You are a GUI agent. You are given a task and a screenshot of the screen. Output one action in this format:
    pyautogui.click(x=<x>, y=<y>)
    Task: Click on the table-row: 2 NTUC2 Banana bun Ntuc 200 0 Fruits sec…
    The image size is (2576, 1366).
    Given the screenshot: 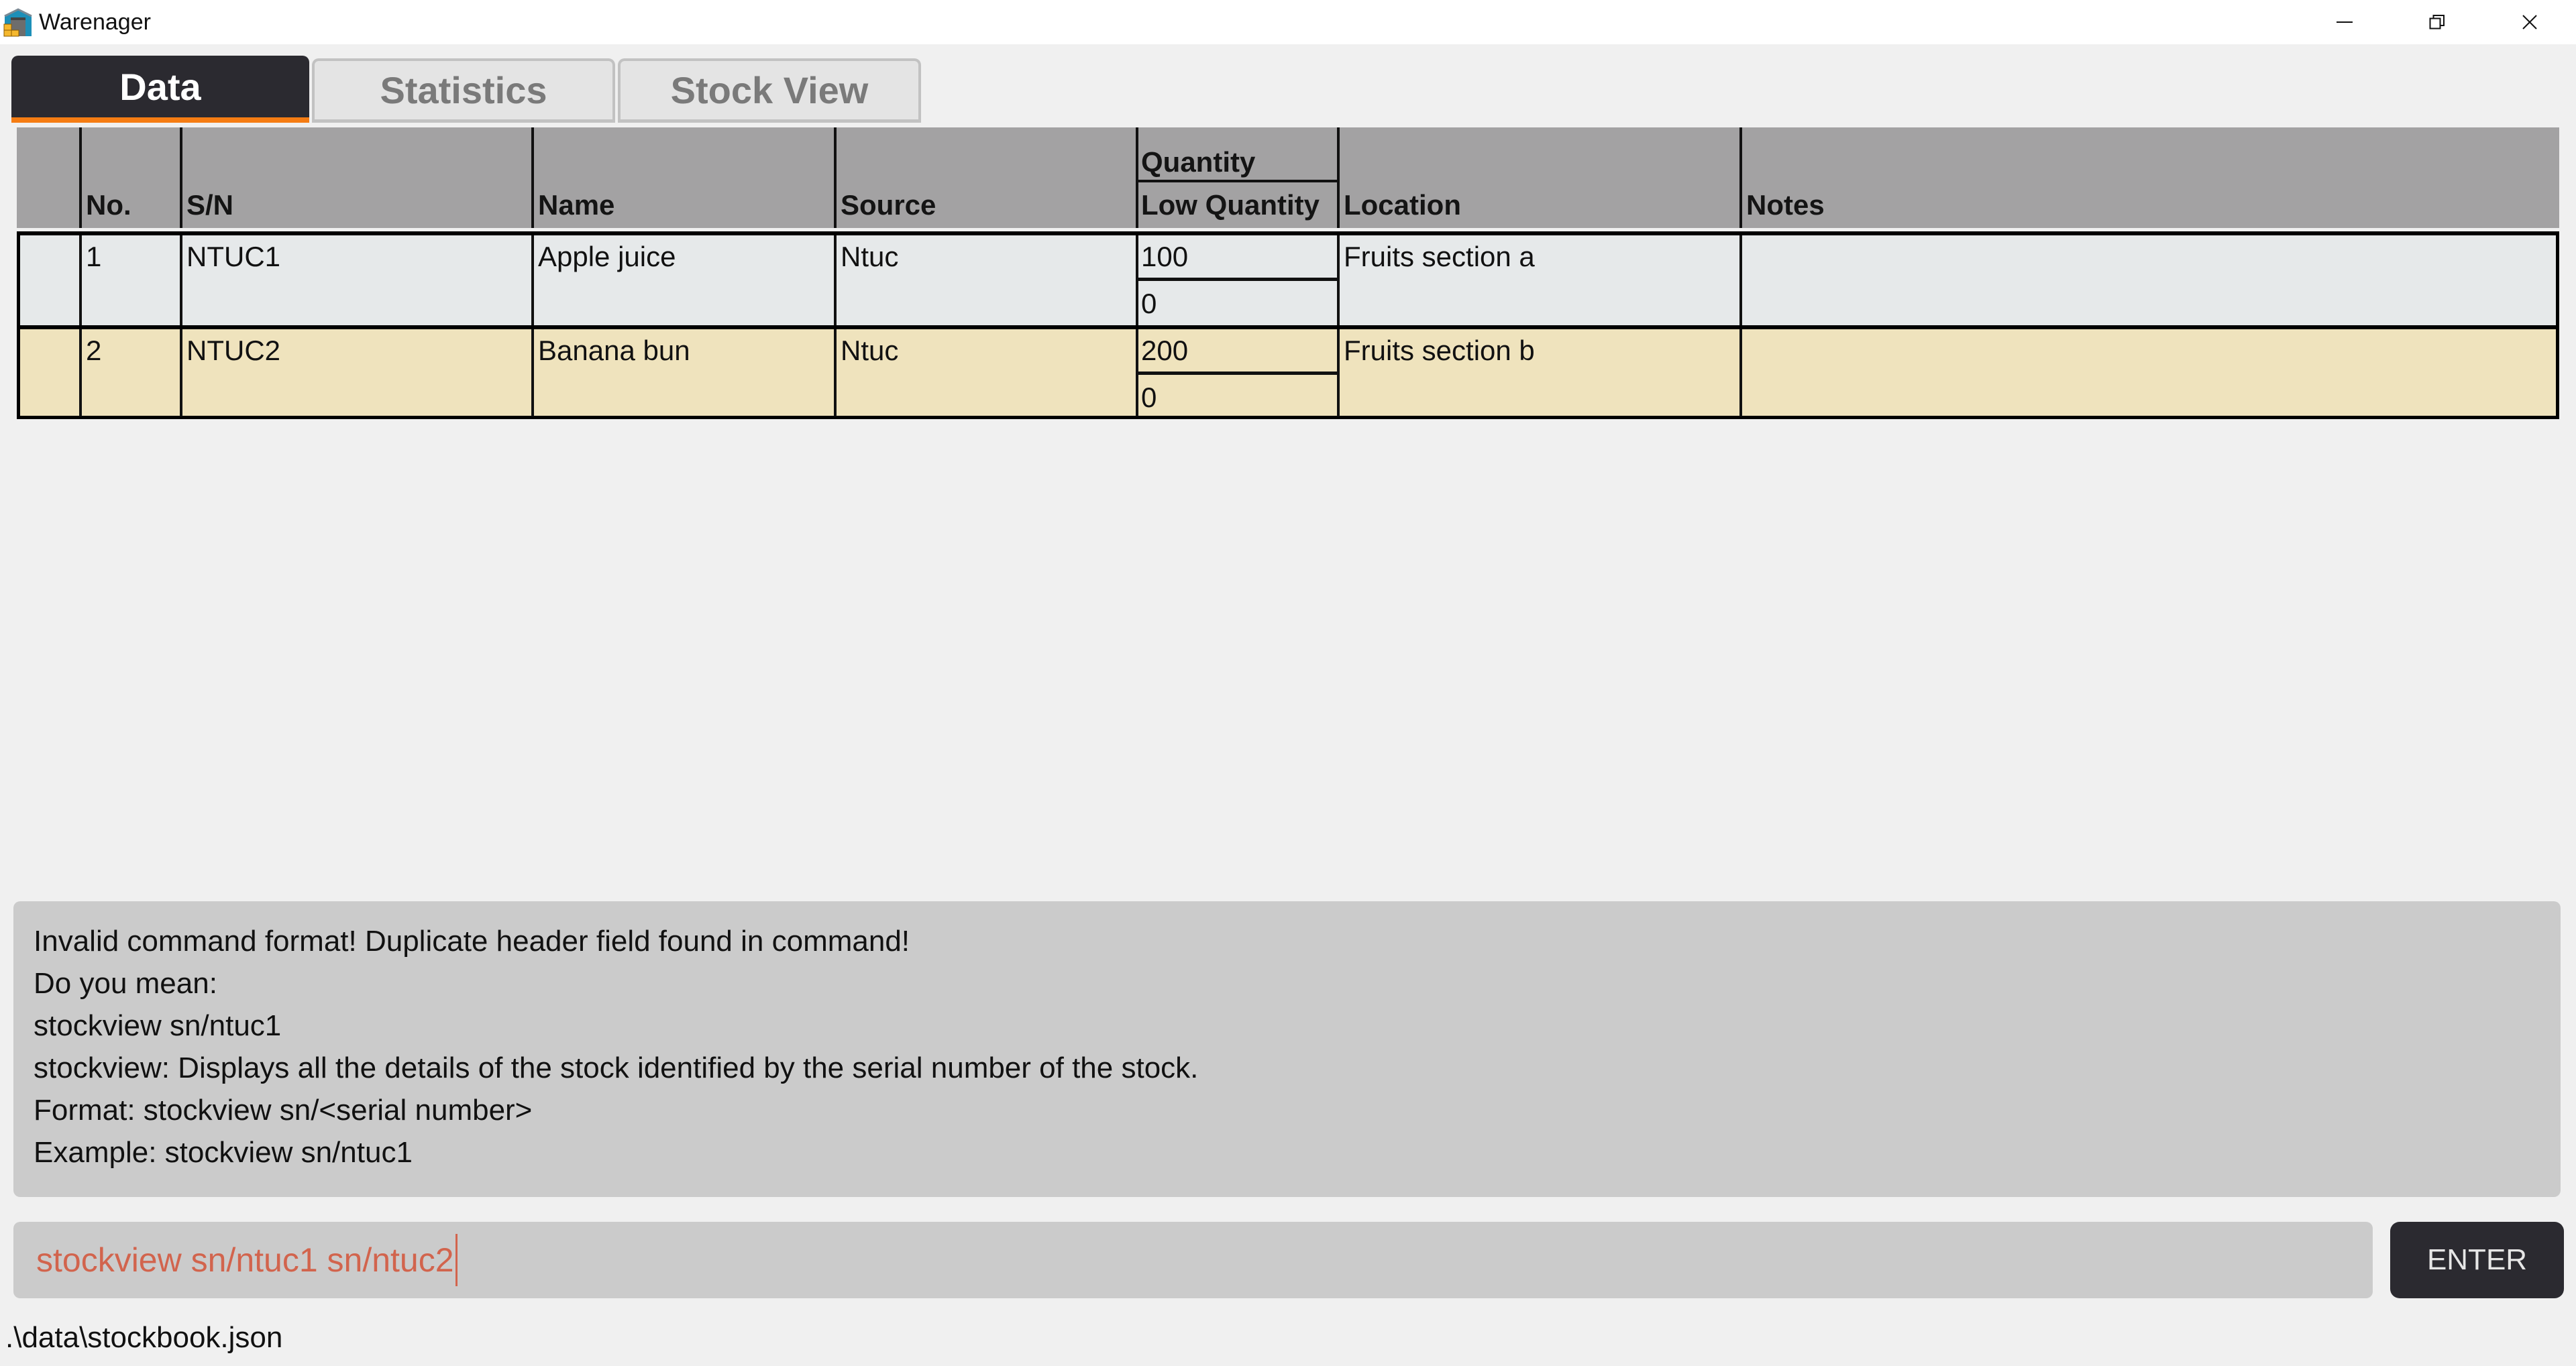 What is the action you would take?
    pyautogui.click(x=1288, y=372)
    